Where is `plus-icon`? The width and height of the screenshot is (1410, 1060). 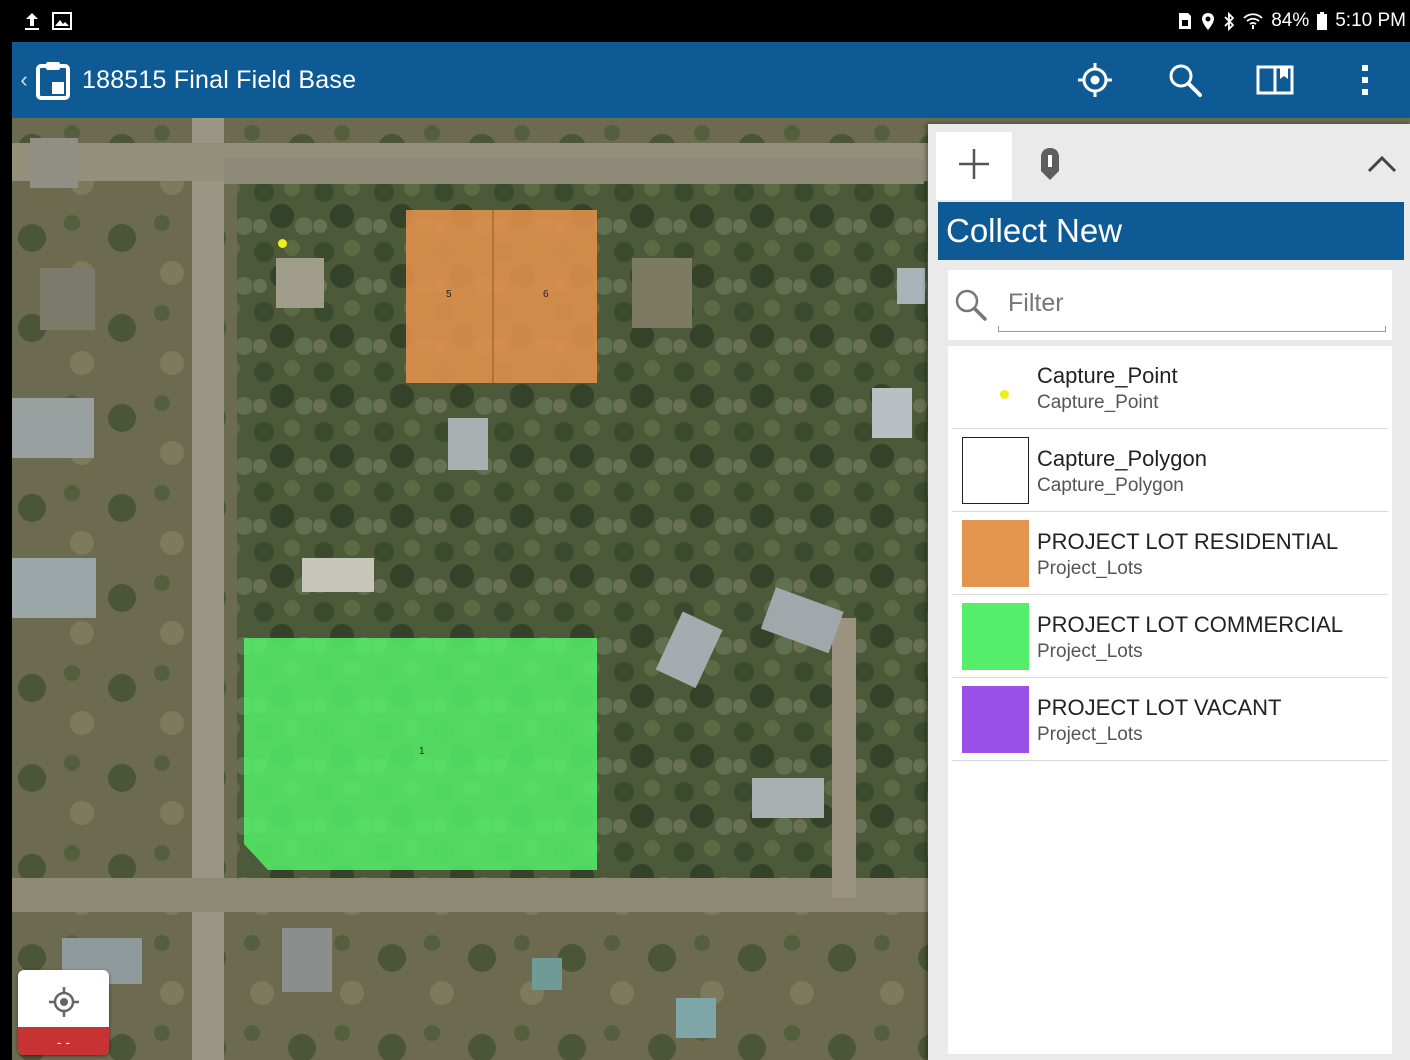
plus-icon is located at coordinates (974, 166).